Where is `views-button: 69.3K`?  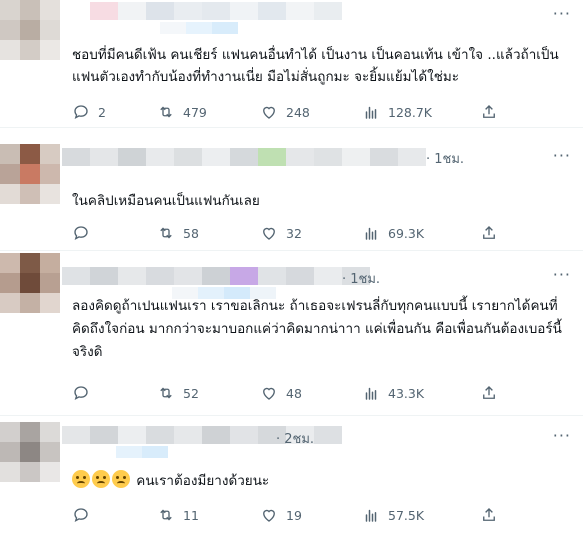
views-button: 69.3K is located at coordinates (393, 233).